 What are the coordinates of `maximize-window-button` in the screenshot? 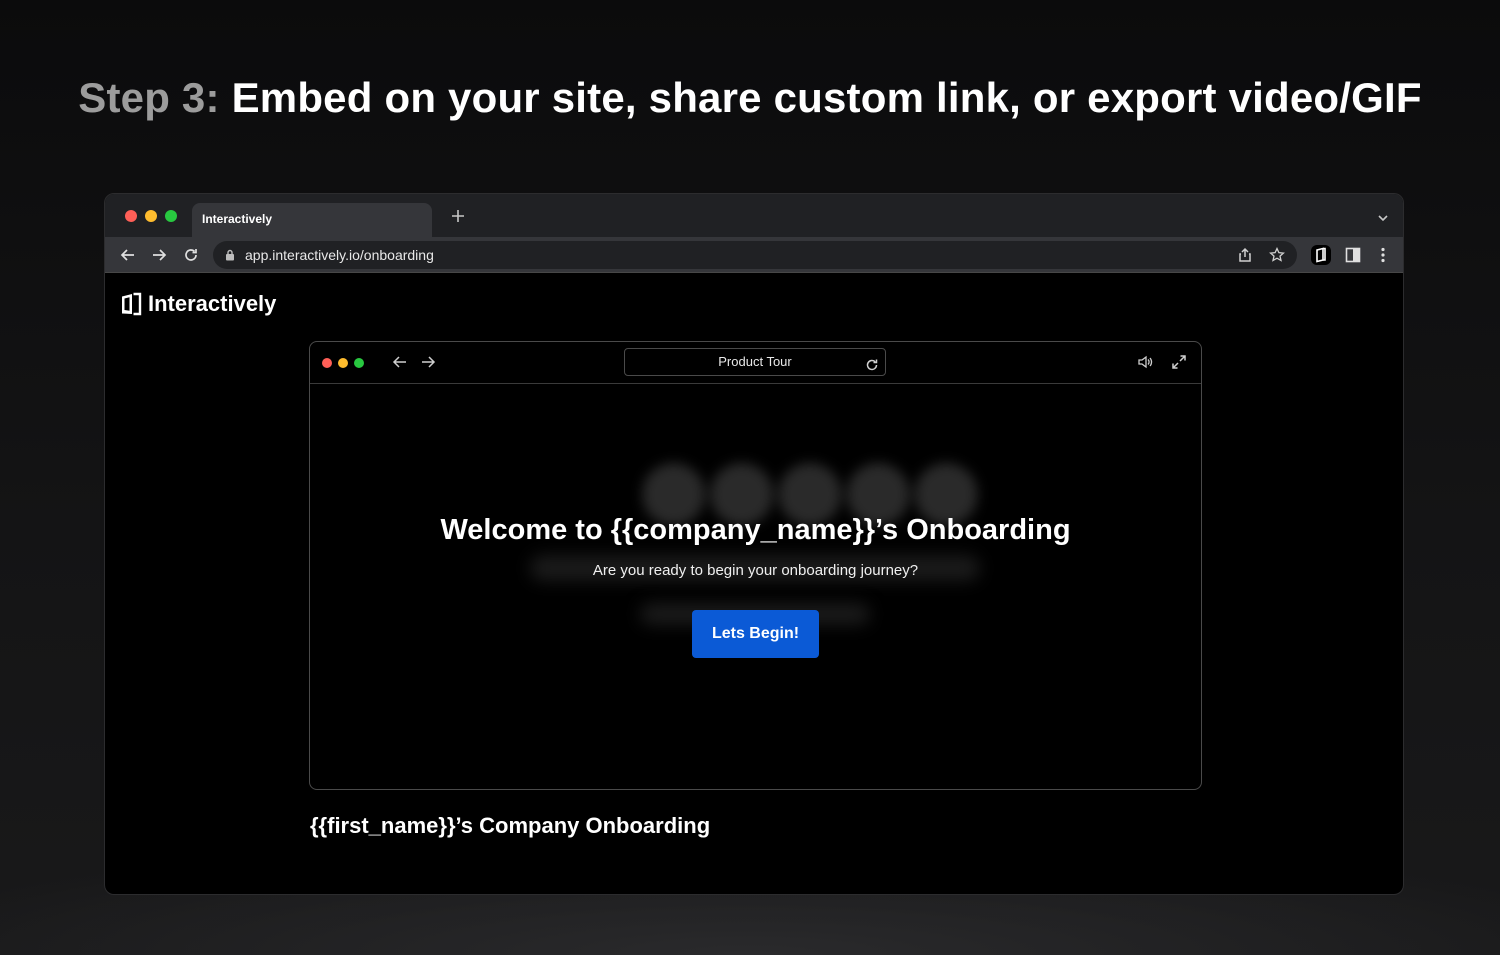 It's located at (171, 216).